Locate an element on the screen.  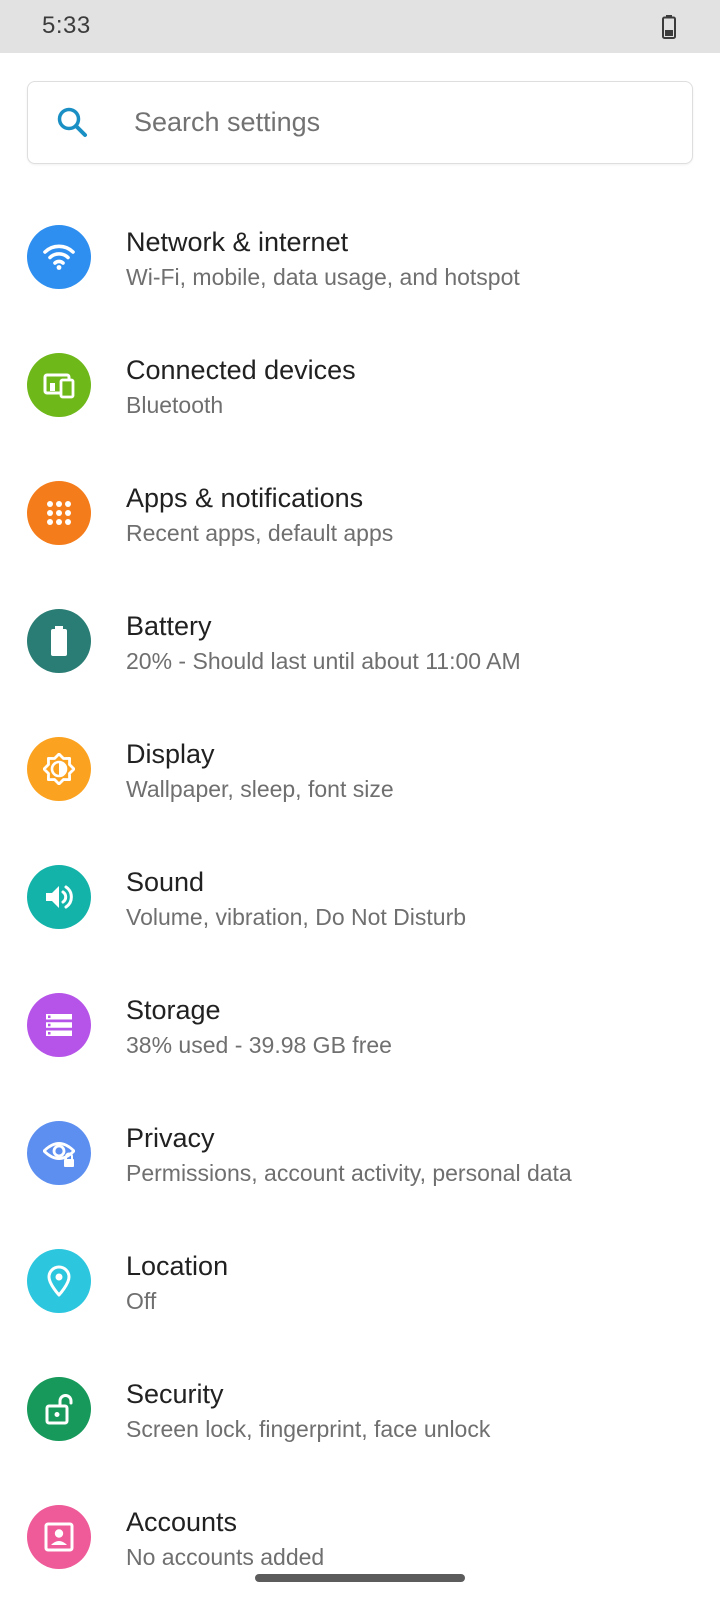
settings-item-title: Privacy is located at coordinates (170, 1138).